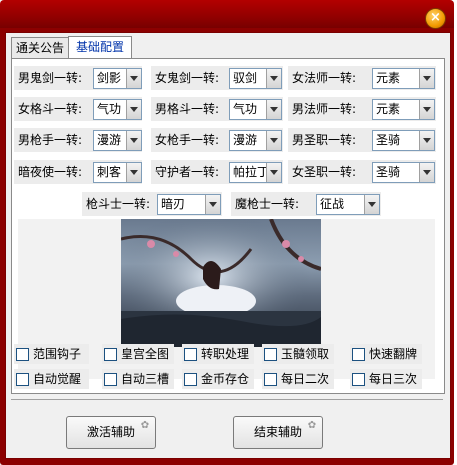  I want to click on checkbox-daily-thrice: 每日三次, so click(388, 379).